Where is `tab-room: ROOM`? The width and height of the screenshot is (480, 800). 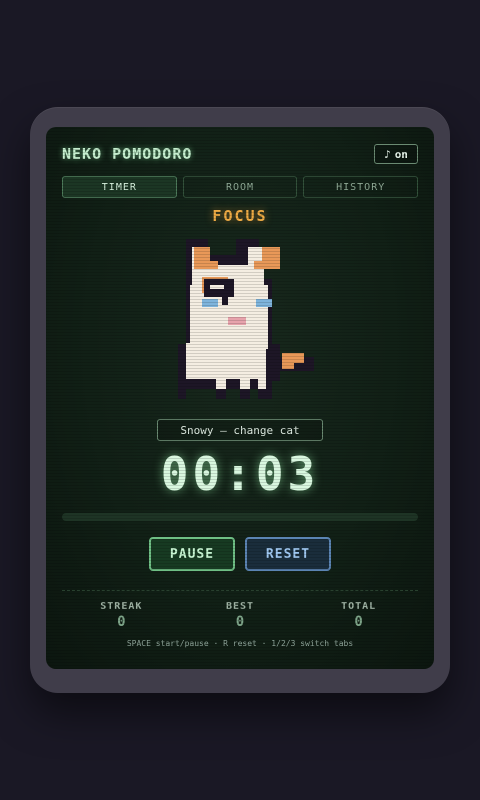
tab-room: ROOM is located at coordinates (240, 187).